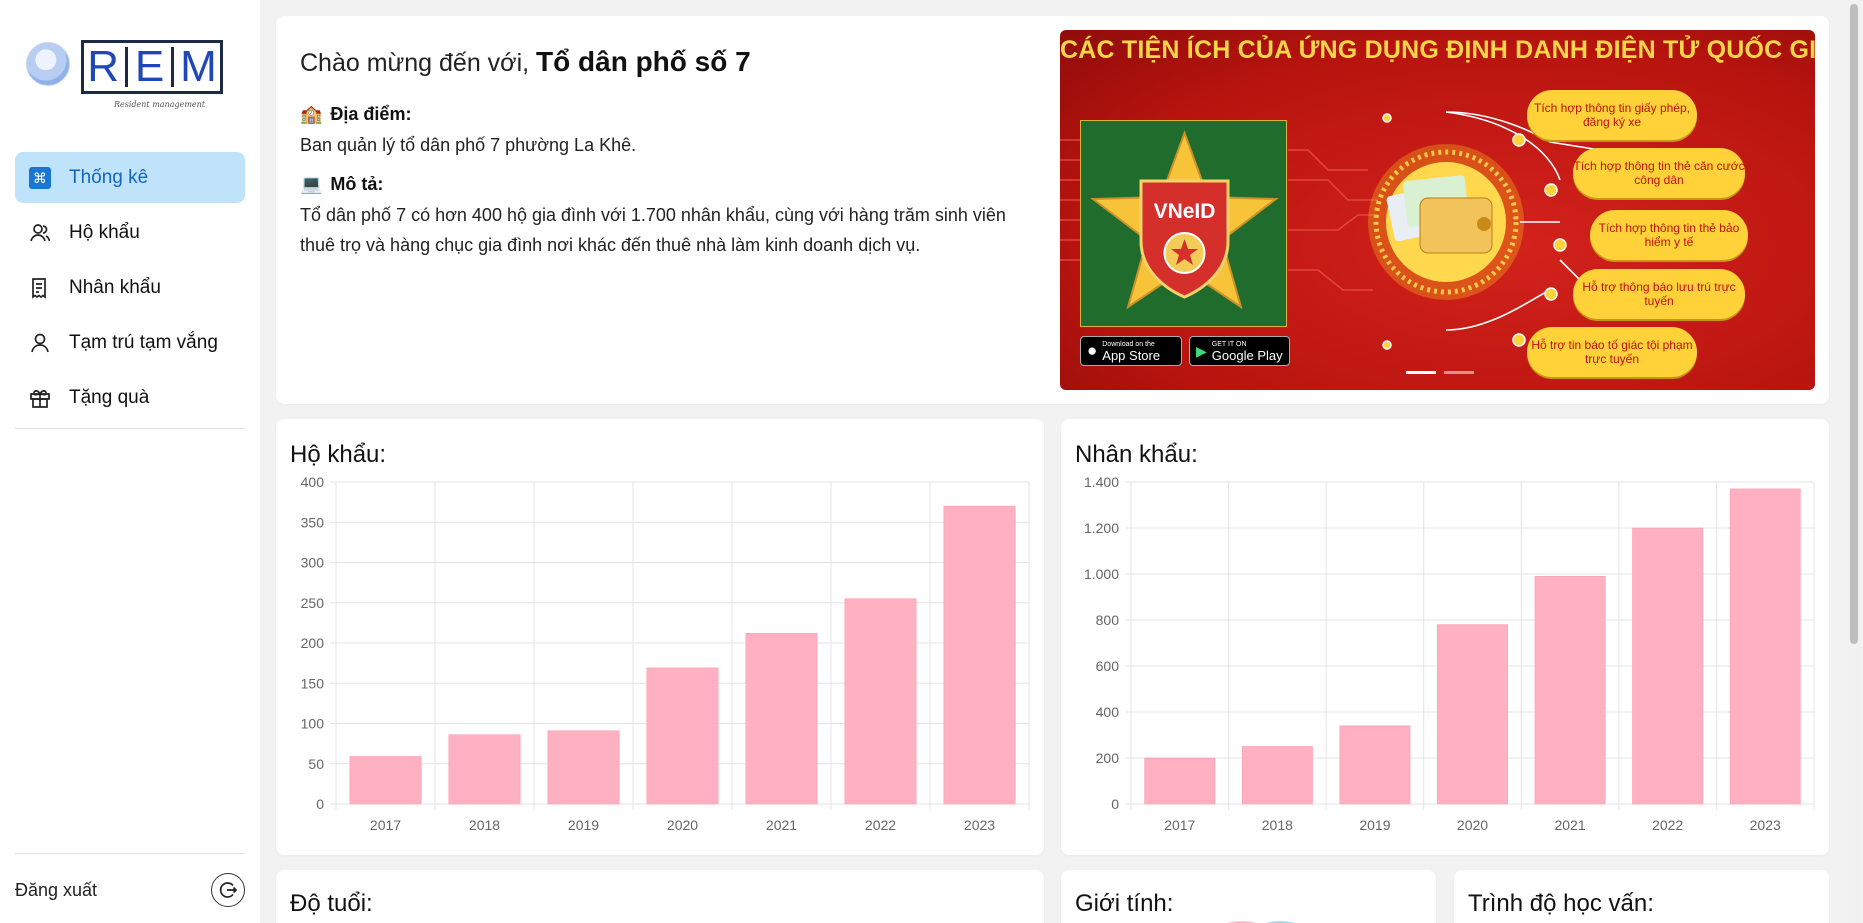 Image resolution: width=1863 pixels, height=923 pixels. I want to click on sidebar-item-nhan-khau: Nhân khẩu, so click(130, 287).